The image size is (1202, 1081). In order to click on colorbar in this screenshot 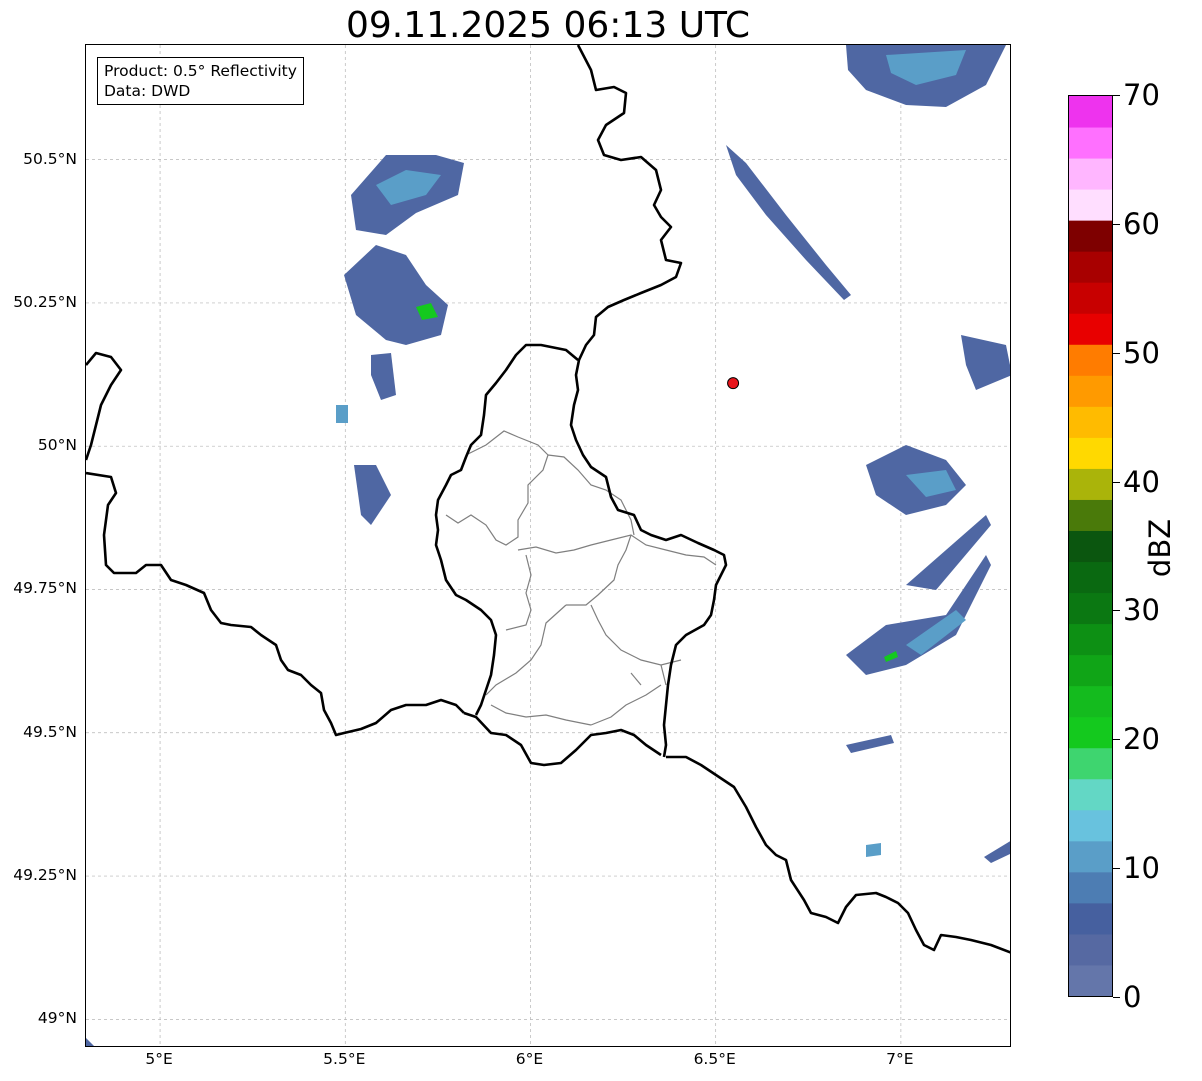, I will do `click(1090, 546)`.